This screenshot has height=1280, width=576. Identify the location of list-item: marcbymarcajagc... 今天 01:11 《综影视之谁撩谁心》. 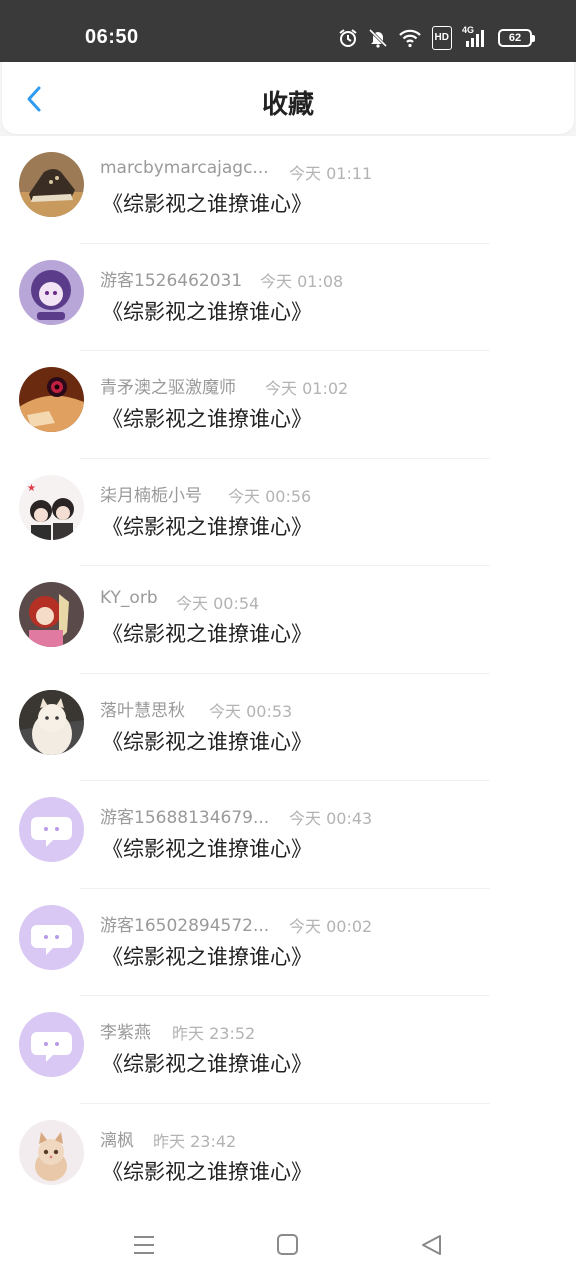
(288, 190).